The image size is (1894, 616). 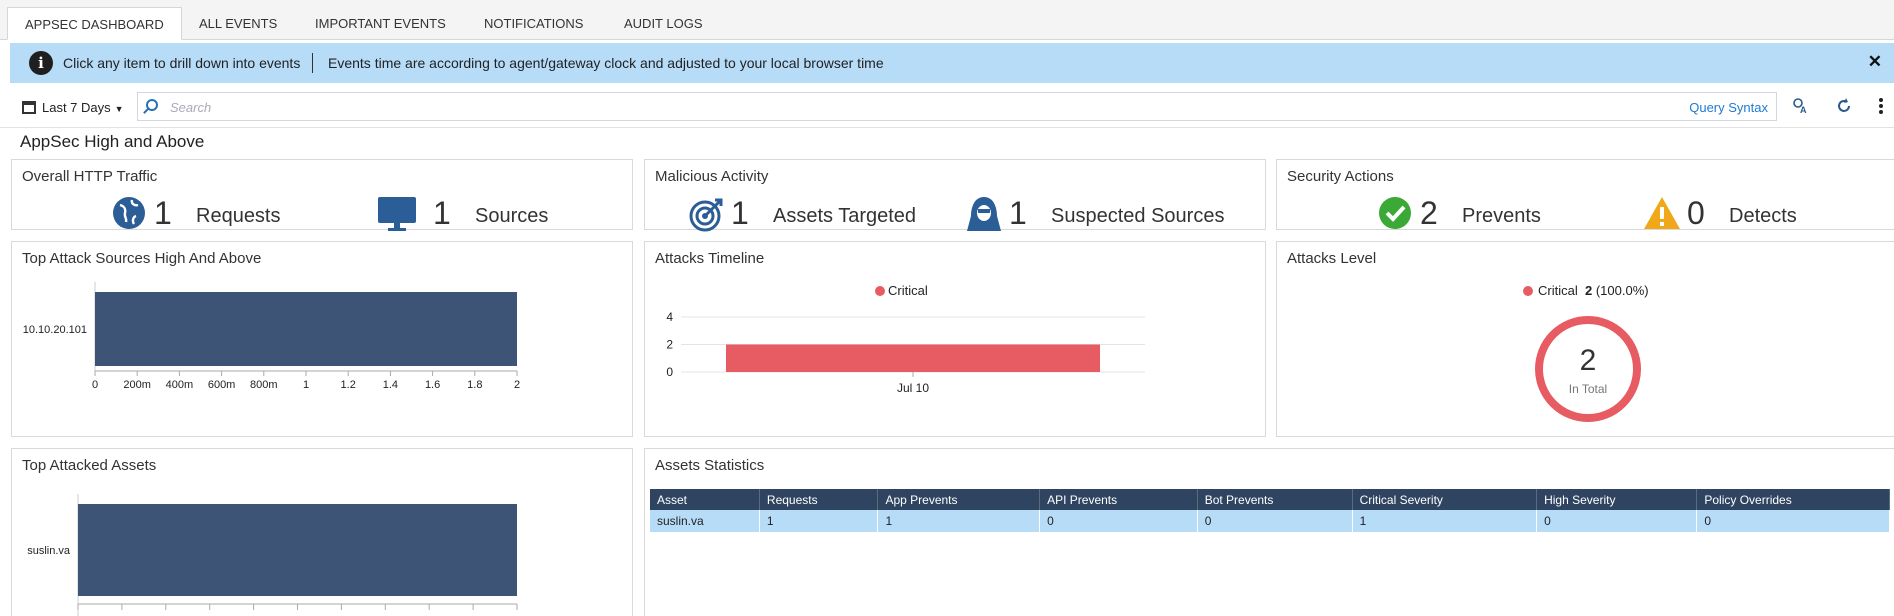 What do you see at coordinates (710, 465) in the screenshot?
I see `panel-title: Assets Statistics` at bounding box center [710, 465].